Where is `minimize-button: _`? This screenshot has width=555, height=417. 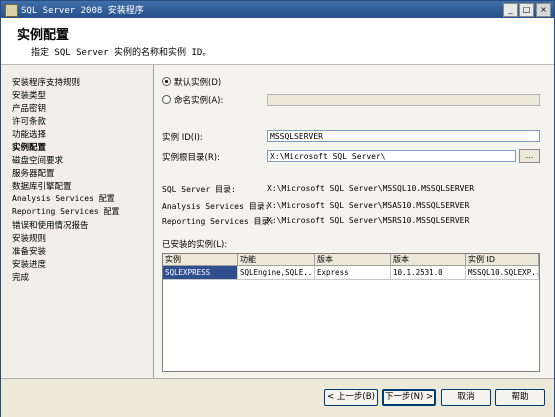 minimize-button: _ is located at coordinates (510, 10).